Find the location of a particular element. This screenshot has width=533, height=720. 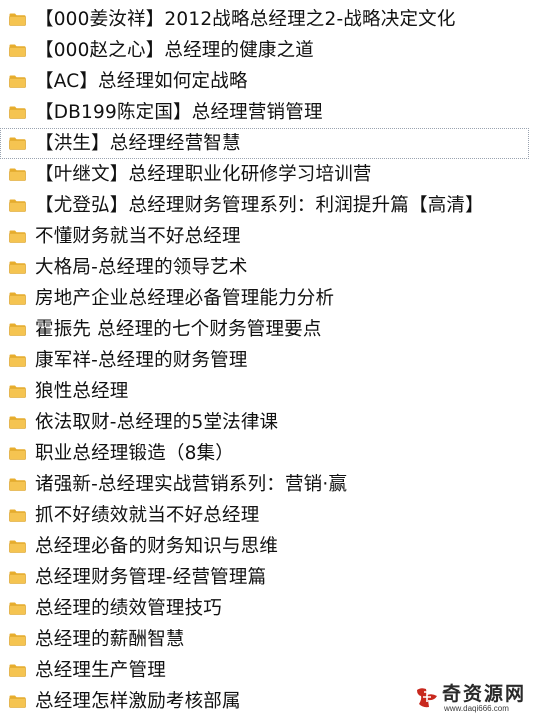

folder-row: 狼性总经理 is located at coordinates (266, 391).